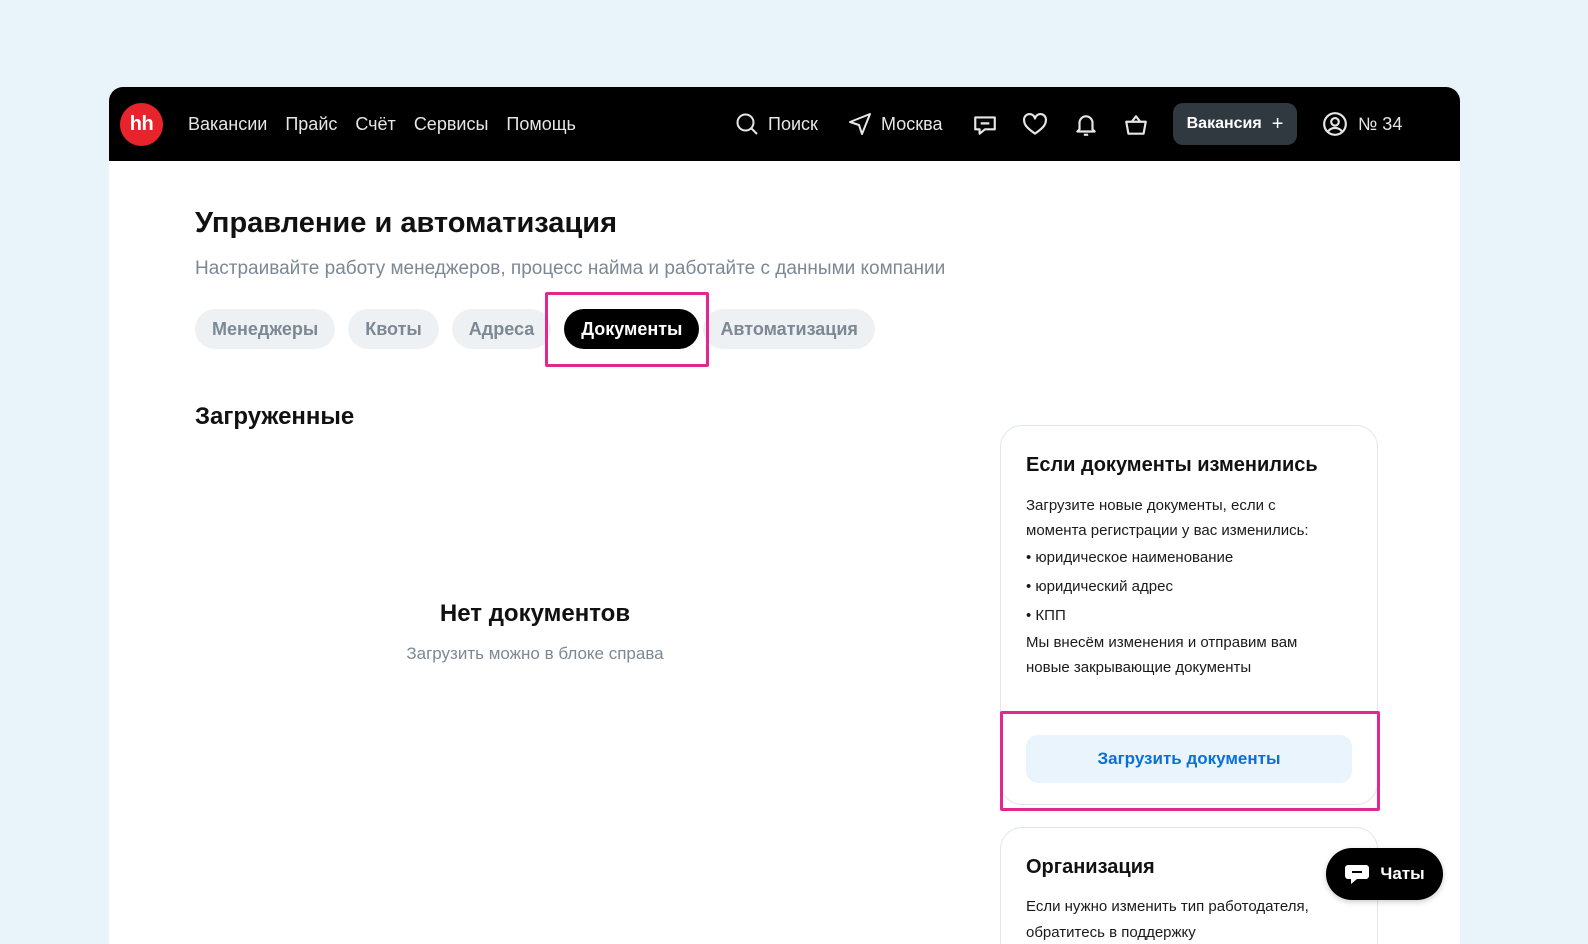  What do you see at coordinates (227, 124) in the screenshot?
I see `nav-vacancies: Вакансии` at bounding box center [227, 124].